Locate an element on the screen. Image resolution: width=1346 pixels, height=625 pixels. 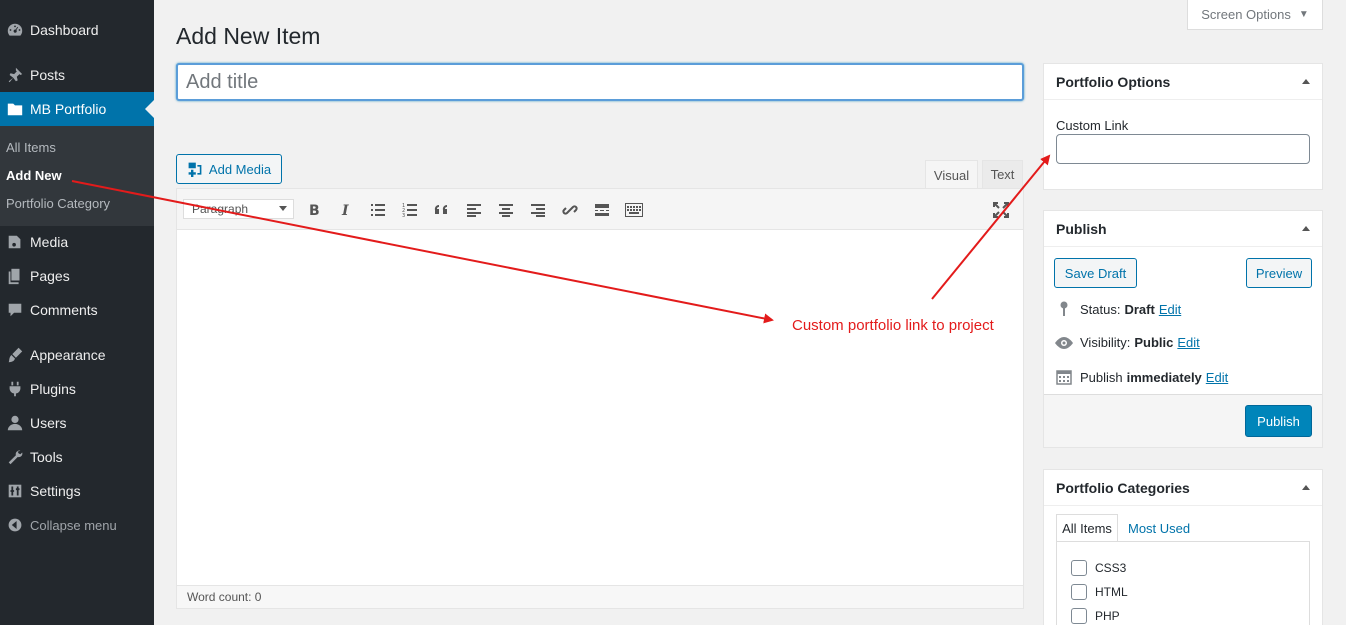
publish-value: immediately is located at coordinates (1164, 377).